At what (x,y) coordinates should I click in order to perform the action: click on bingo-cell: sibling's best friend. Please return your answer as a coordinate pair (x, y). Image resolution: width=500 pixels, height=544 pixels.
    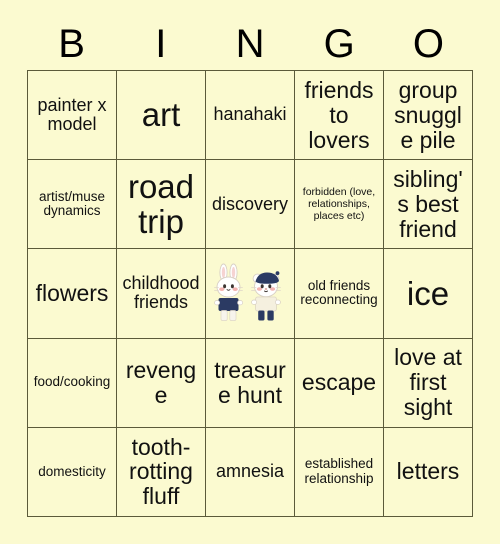
    Looking at the image, I should click on (428, 205).